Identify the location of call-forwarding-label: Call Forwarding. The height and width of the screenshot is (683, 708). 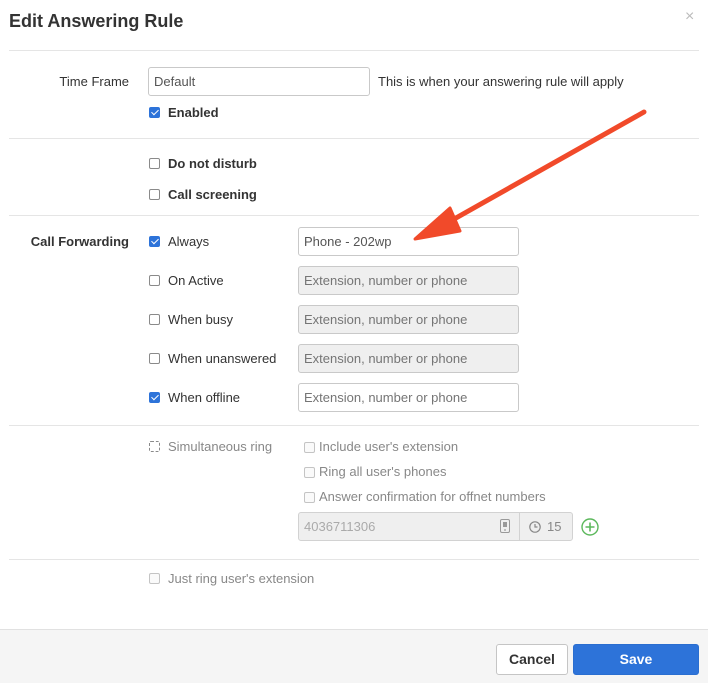
(79, 241).